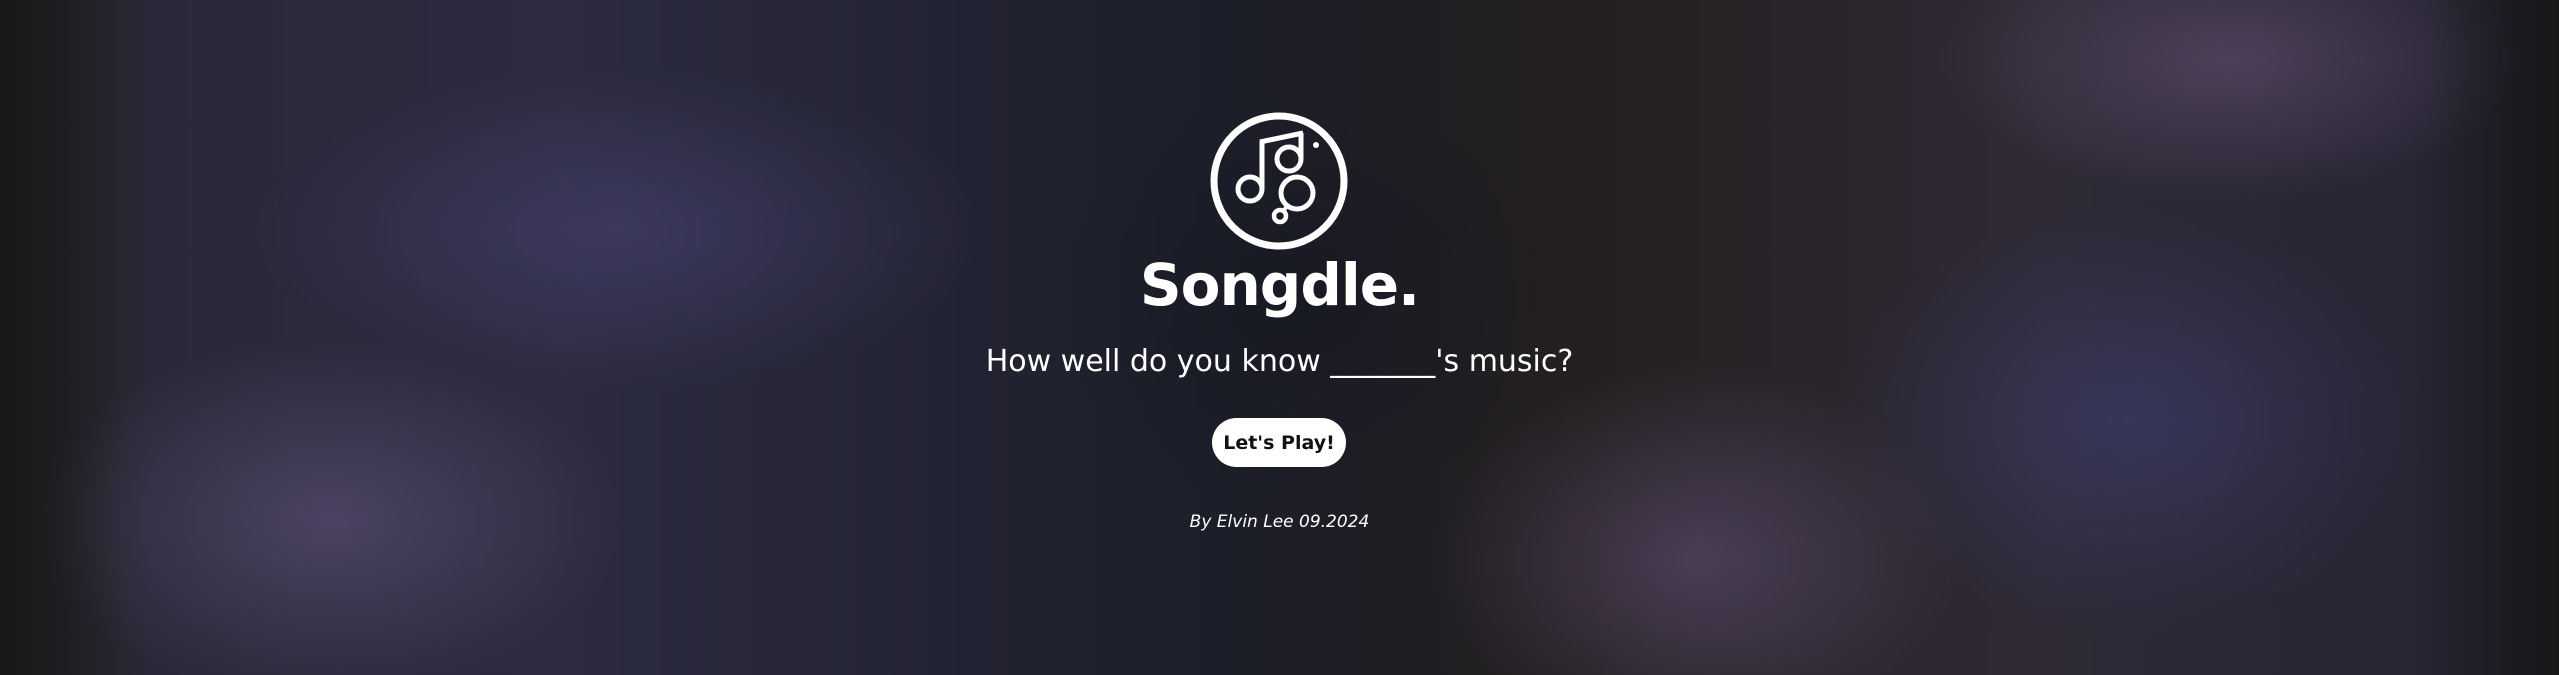  What do you see at coordinates (1279, 442) in the screenshot?
I see `lets-play-button: Let's Play!` at bounding box center [1279, 442].